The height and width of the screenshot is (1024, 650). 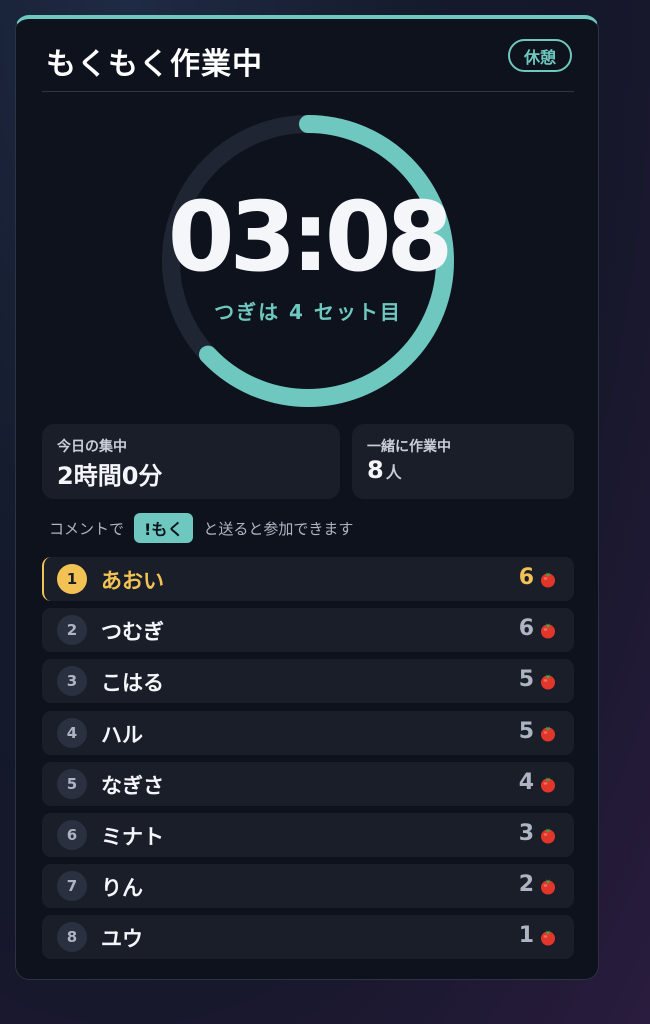 I want to click on rank-user-name: ユウ, so click(x=122, y=939).